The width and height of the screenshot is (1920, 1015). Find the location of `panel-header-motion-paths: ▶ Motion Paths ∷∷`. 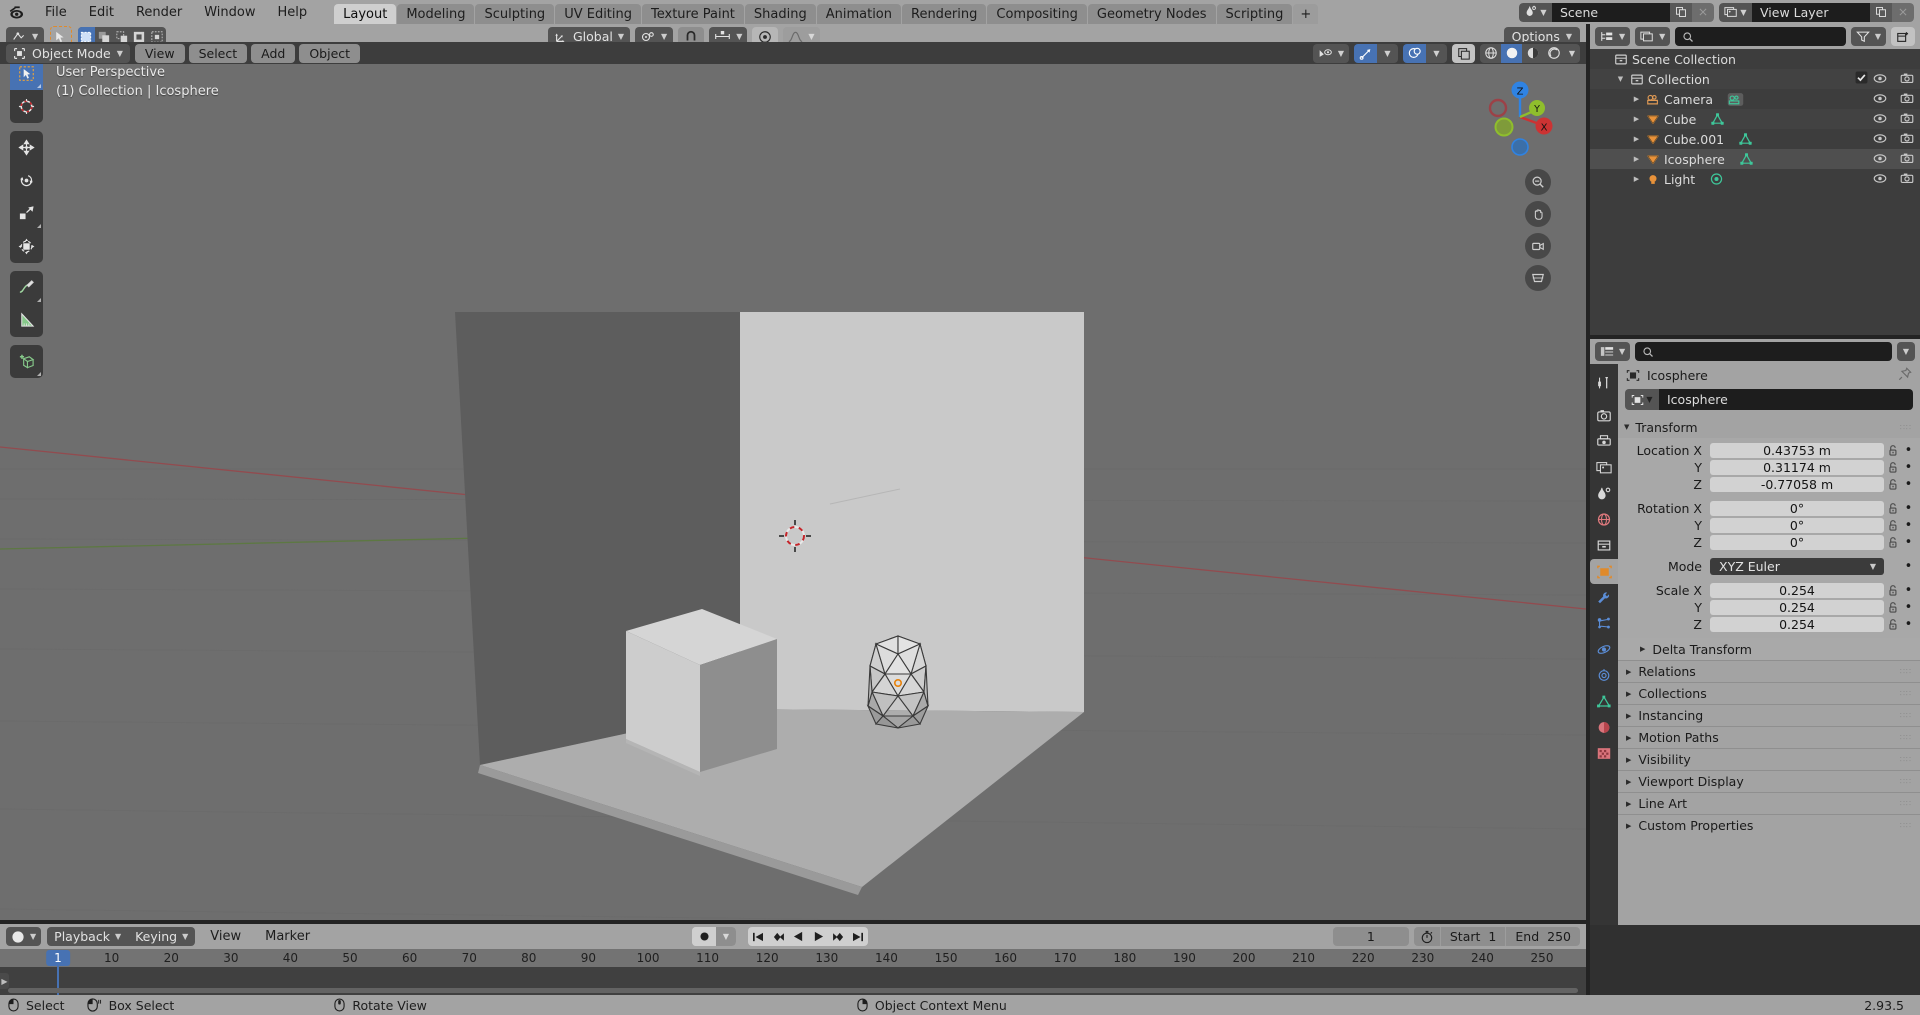

panel-header-motion-paths: ▶ Motion Paths ∷∷ is located at coordinates (1769, 737).